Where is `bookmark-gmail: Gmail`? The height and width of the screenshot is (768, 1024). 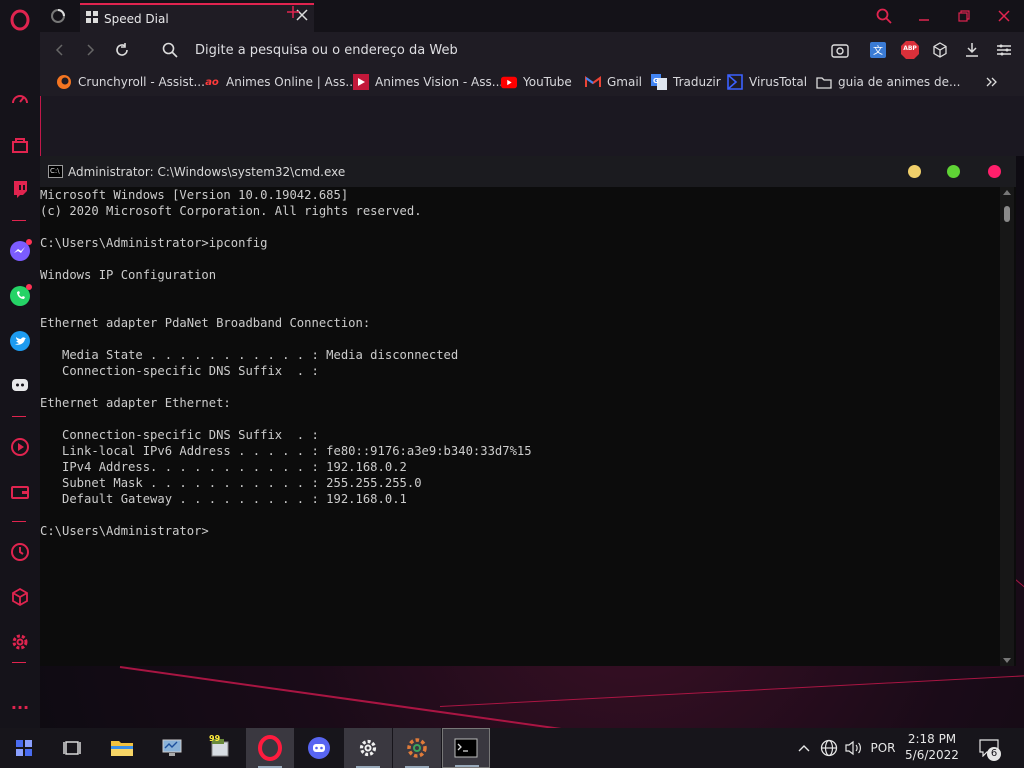
bookmark-gmail: Gmail is located at coordinates (613, 82).